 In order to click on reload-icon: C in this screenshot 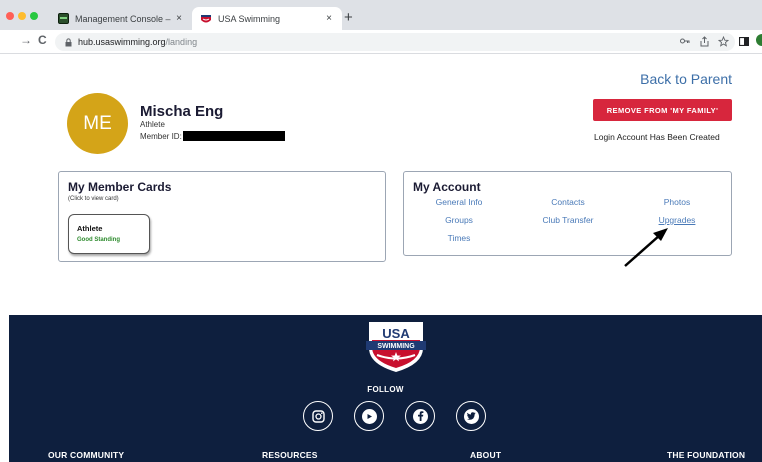, I will do `click(42, 40)`.